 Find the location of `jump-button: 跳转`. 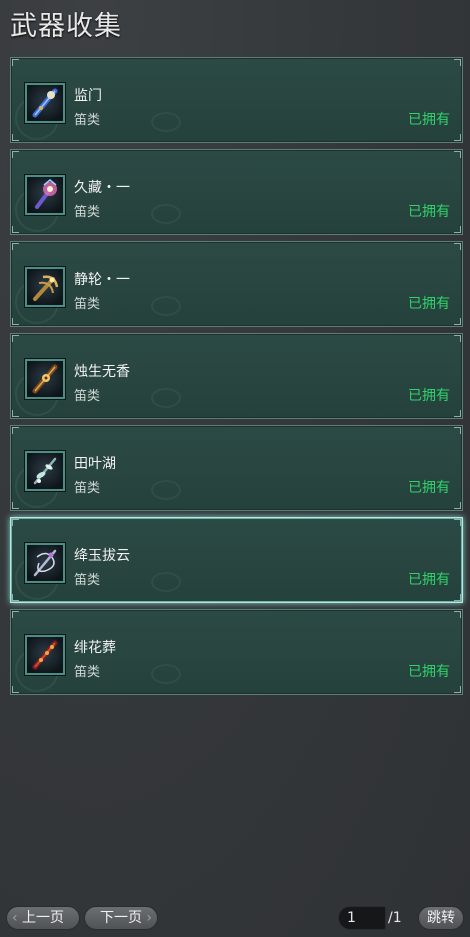

jump-button: 跳转 is located at coordinates (441, 918).